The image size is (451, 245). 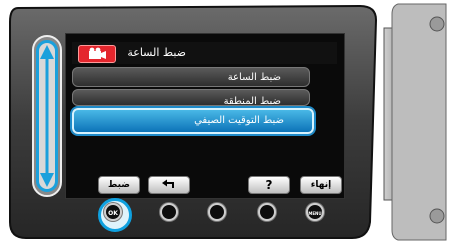 I want to click on menu-item-label: ضبط المنطقة, so click(x=252, y=101).